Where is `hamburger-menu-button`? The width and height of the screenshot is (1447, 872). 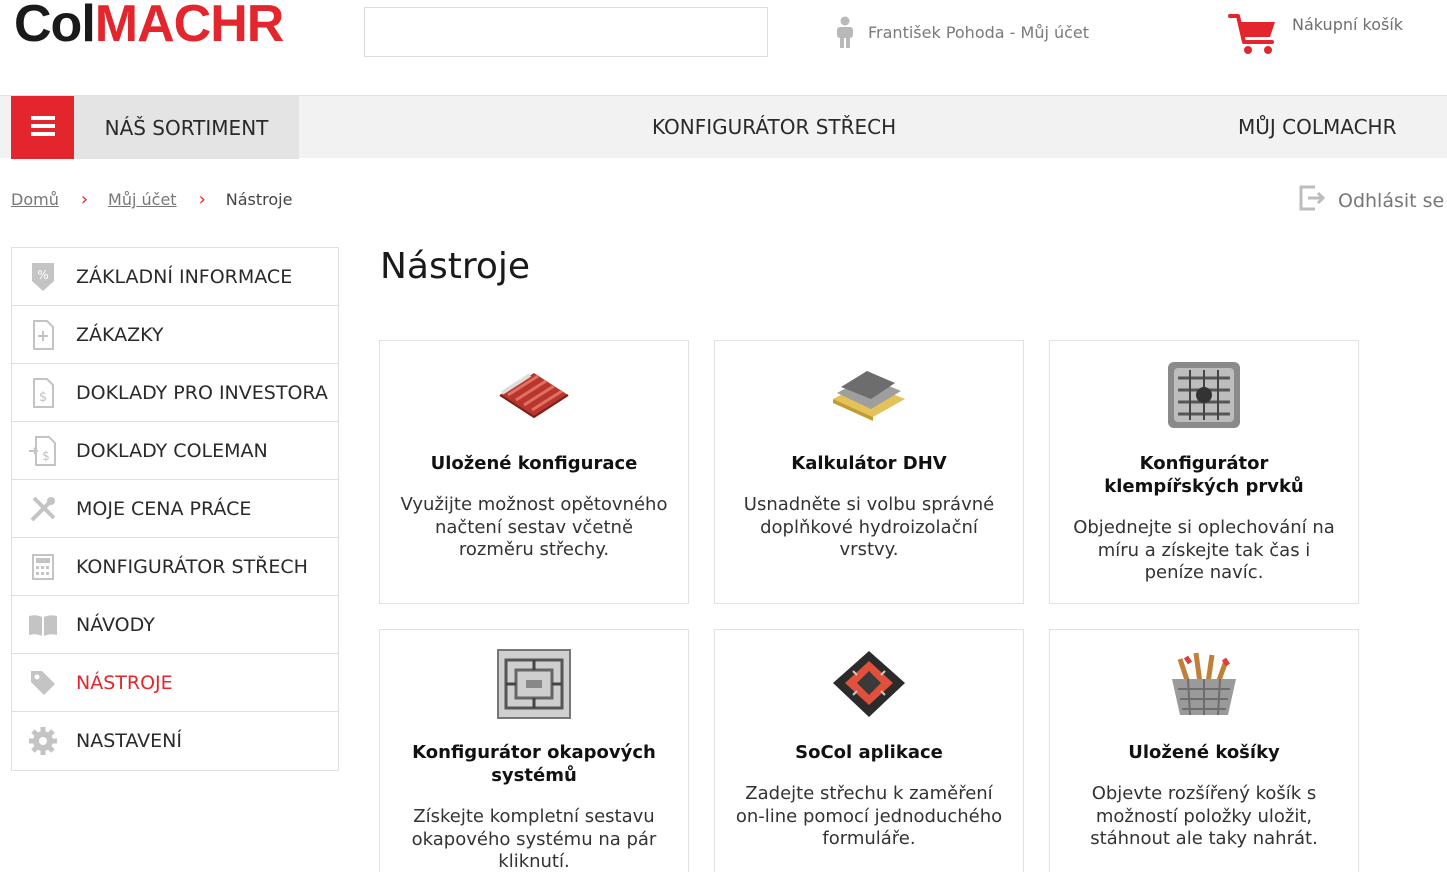 hamburger-menu-button is located at coordinates (42, 127).